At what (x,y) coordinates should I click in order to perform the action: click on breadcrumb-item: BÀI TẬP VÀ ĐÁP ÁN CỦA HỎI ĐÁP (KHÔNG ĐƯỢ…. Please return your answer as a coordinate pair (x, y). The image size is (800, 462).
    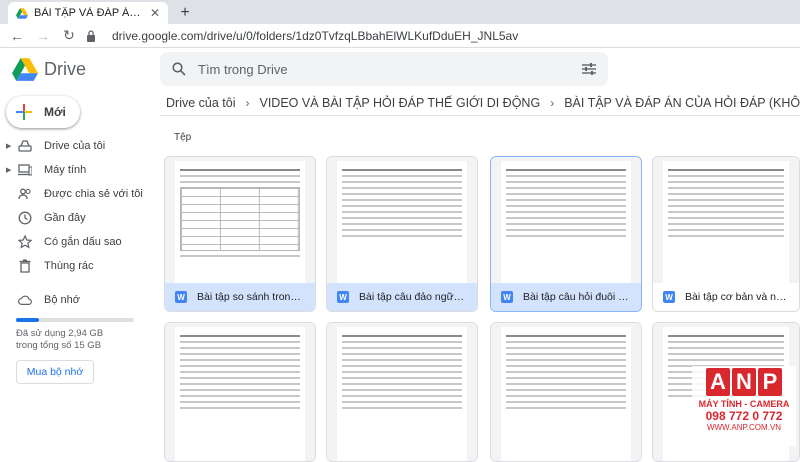
    Looking at the image, I should click on (682, 103).